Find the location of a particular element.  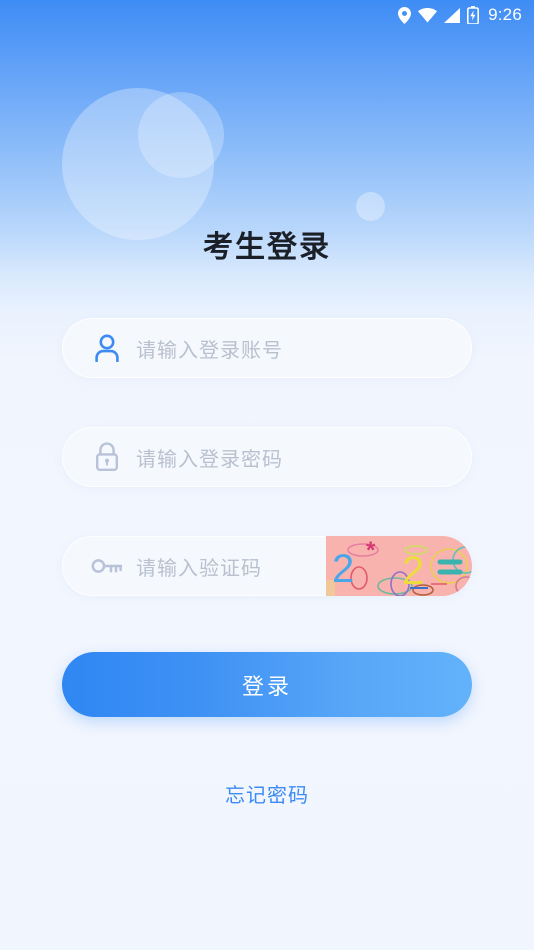

wifi-icon is located at coordinates (428, 15).